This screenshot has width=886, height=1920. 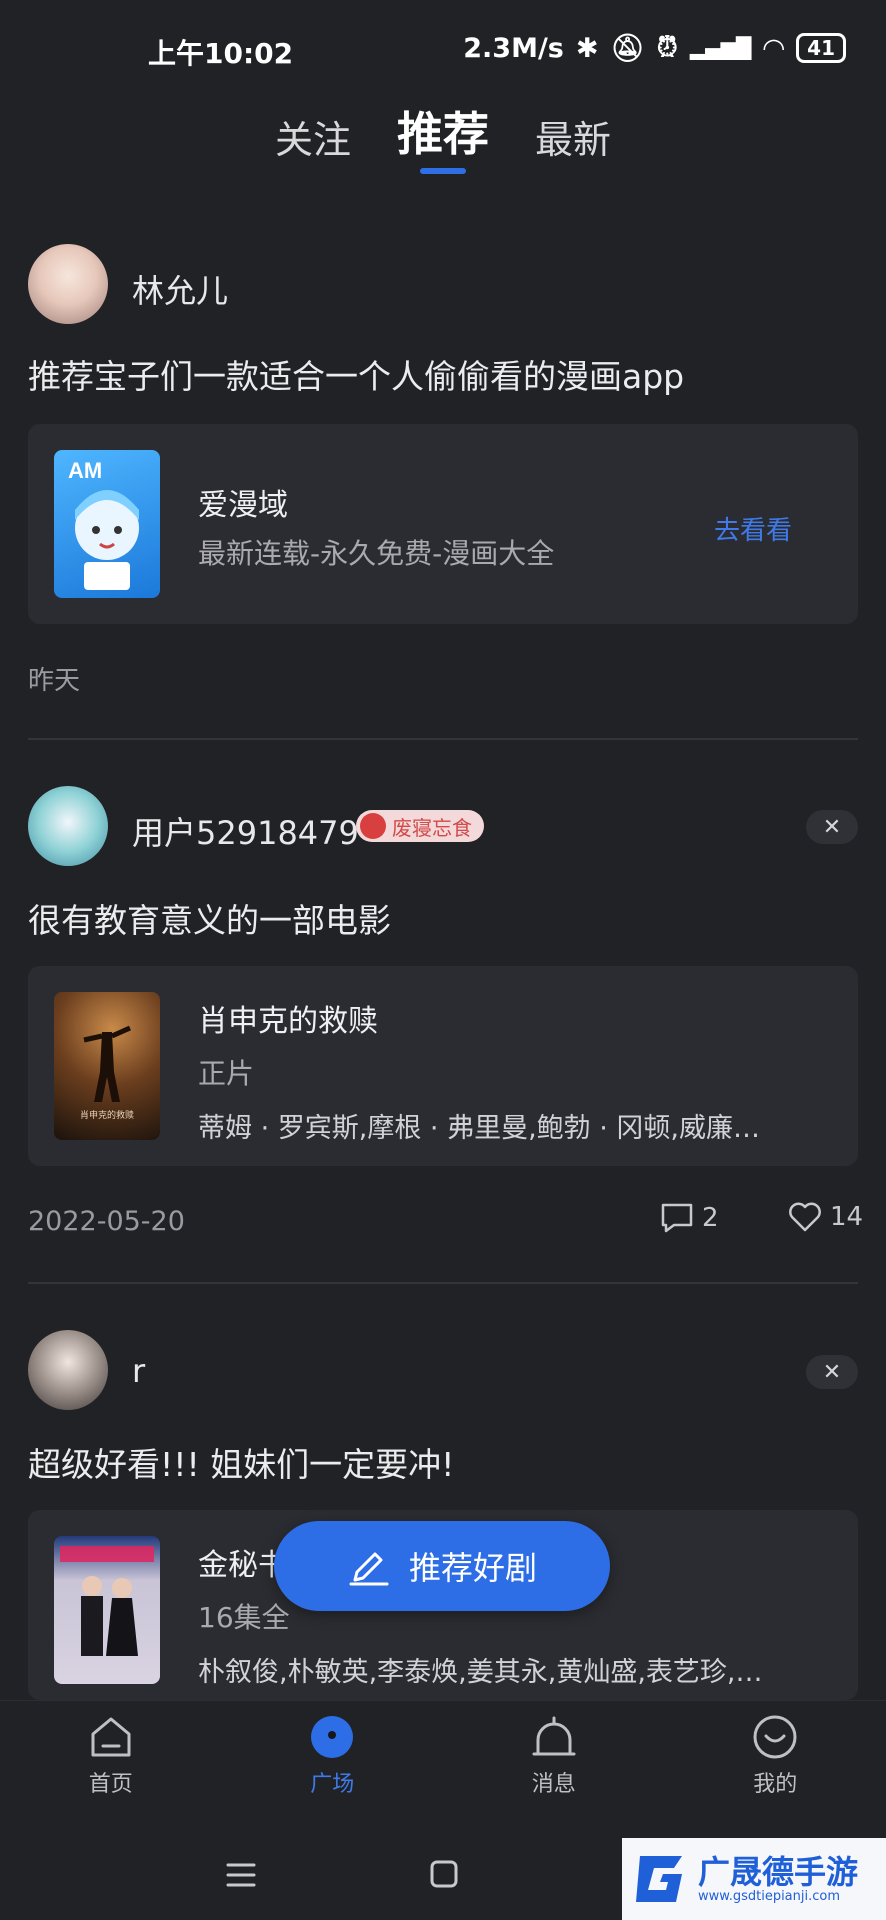 I want to click on tab-recommend: 推荐, so click(x=443, y=131).